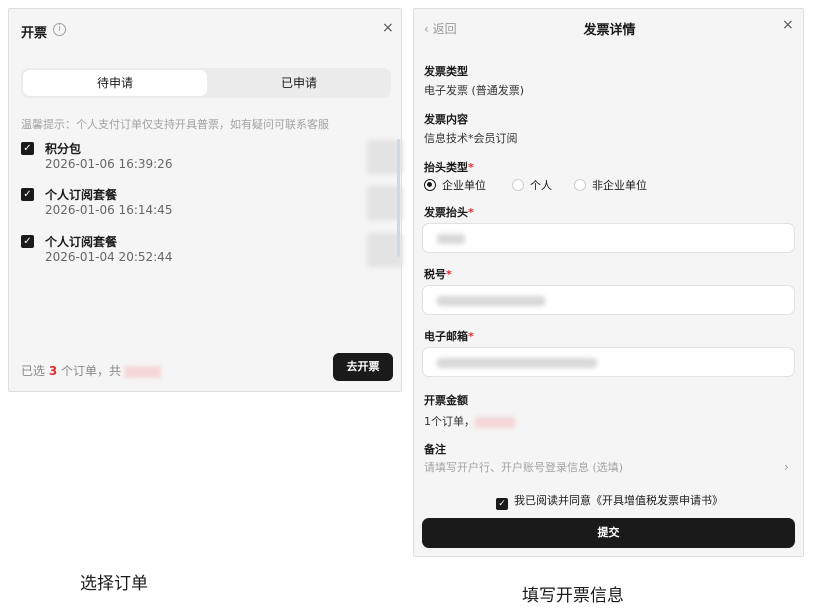 Image resolution: width=814 pixels, height=612 pixels. What do you see at coordinates (471, 138) in the screenshot?
I see `invoice-content-value: 信息技术*会员订阅` at bounding box center [471, 138].